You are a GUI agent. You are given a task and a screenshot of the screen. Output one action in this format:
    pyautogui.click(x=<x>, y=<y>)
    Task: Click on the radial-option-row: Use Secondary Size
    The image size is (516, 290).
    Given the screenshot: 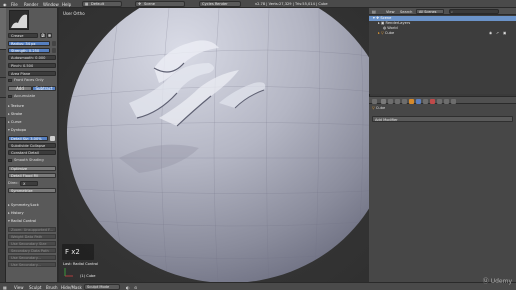 What is the action you would take?
    pyautogui.click(x=32, y=243)
    